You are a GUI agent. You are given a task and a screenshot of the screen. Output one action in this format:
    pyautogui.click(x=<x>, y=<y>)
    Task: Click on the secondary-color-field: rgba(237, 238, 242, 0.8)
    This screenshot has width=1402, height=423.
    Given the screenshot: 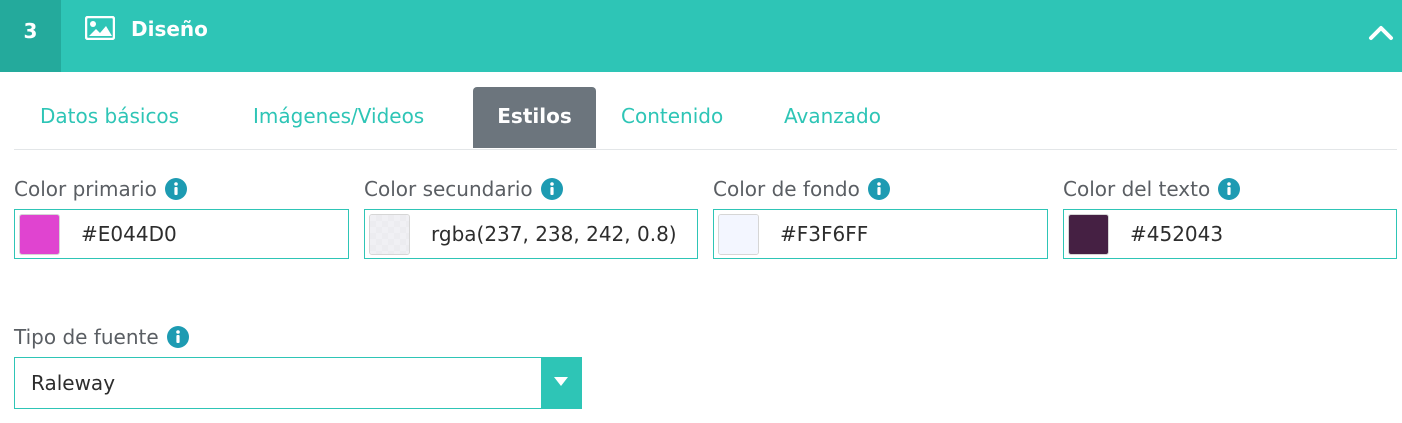 What is the action you would take?
    pyautogui.click(x=531, y=234)
    